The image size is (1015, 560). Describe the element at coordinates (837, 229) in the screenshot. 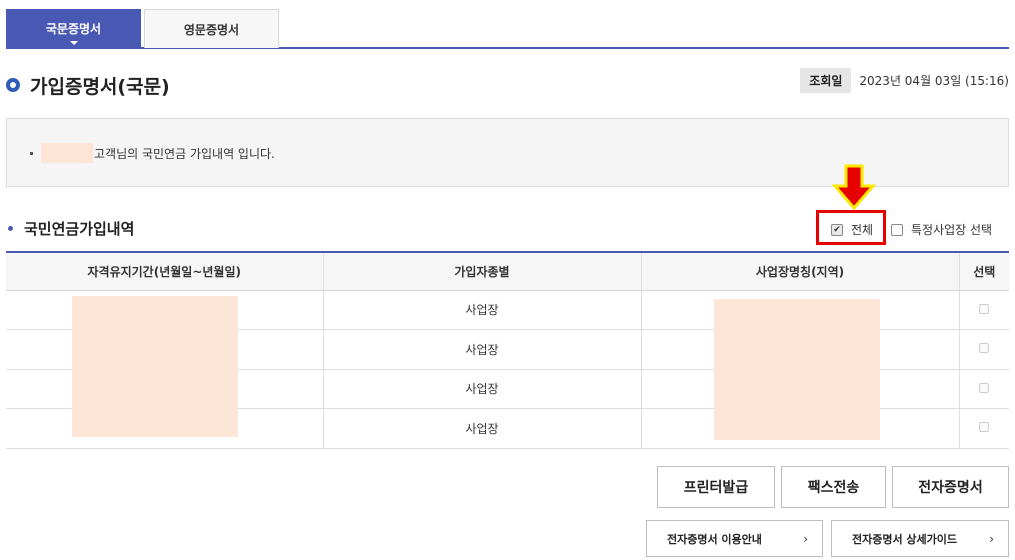

I see `checkbox-checked-icon: ✔` at that location.